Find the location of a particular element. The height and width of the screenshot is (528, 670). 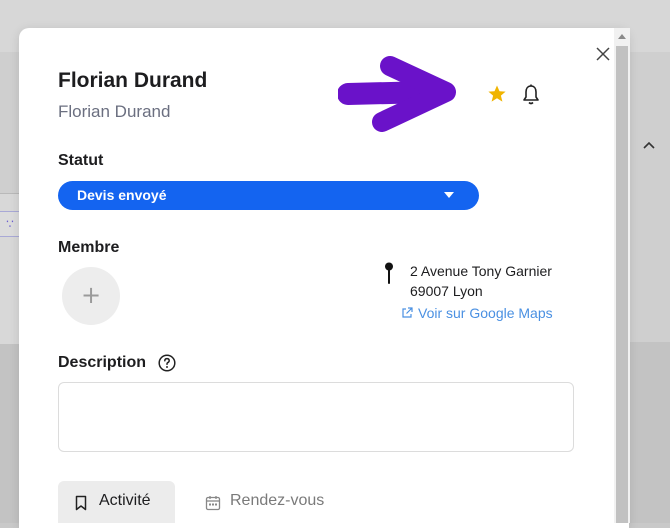

add-member-button: + is located at coordinates (91, 296).